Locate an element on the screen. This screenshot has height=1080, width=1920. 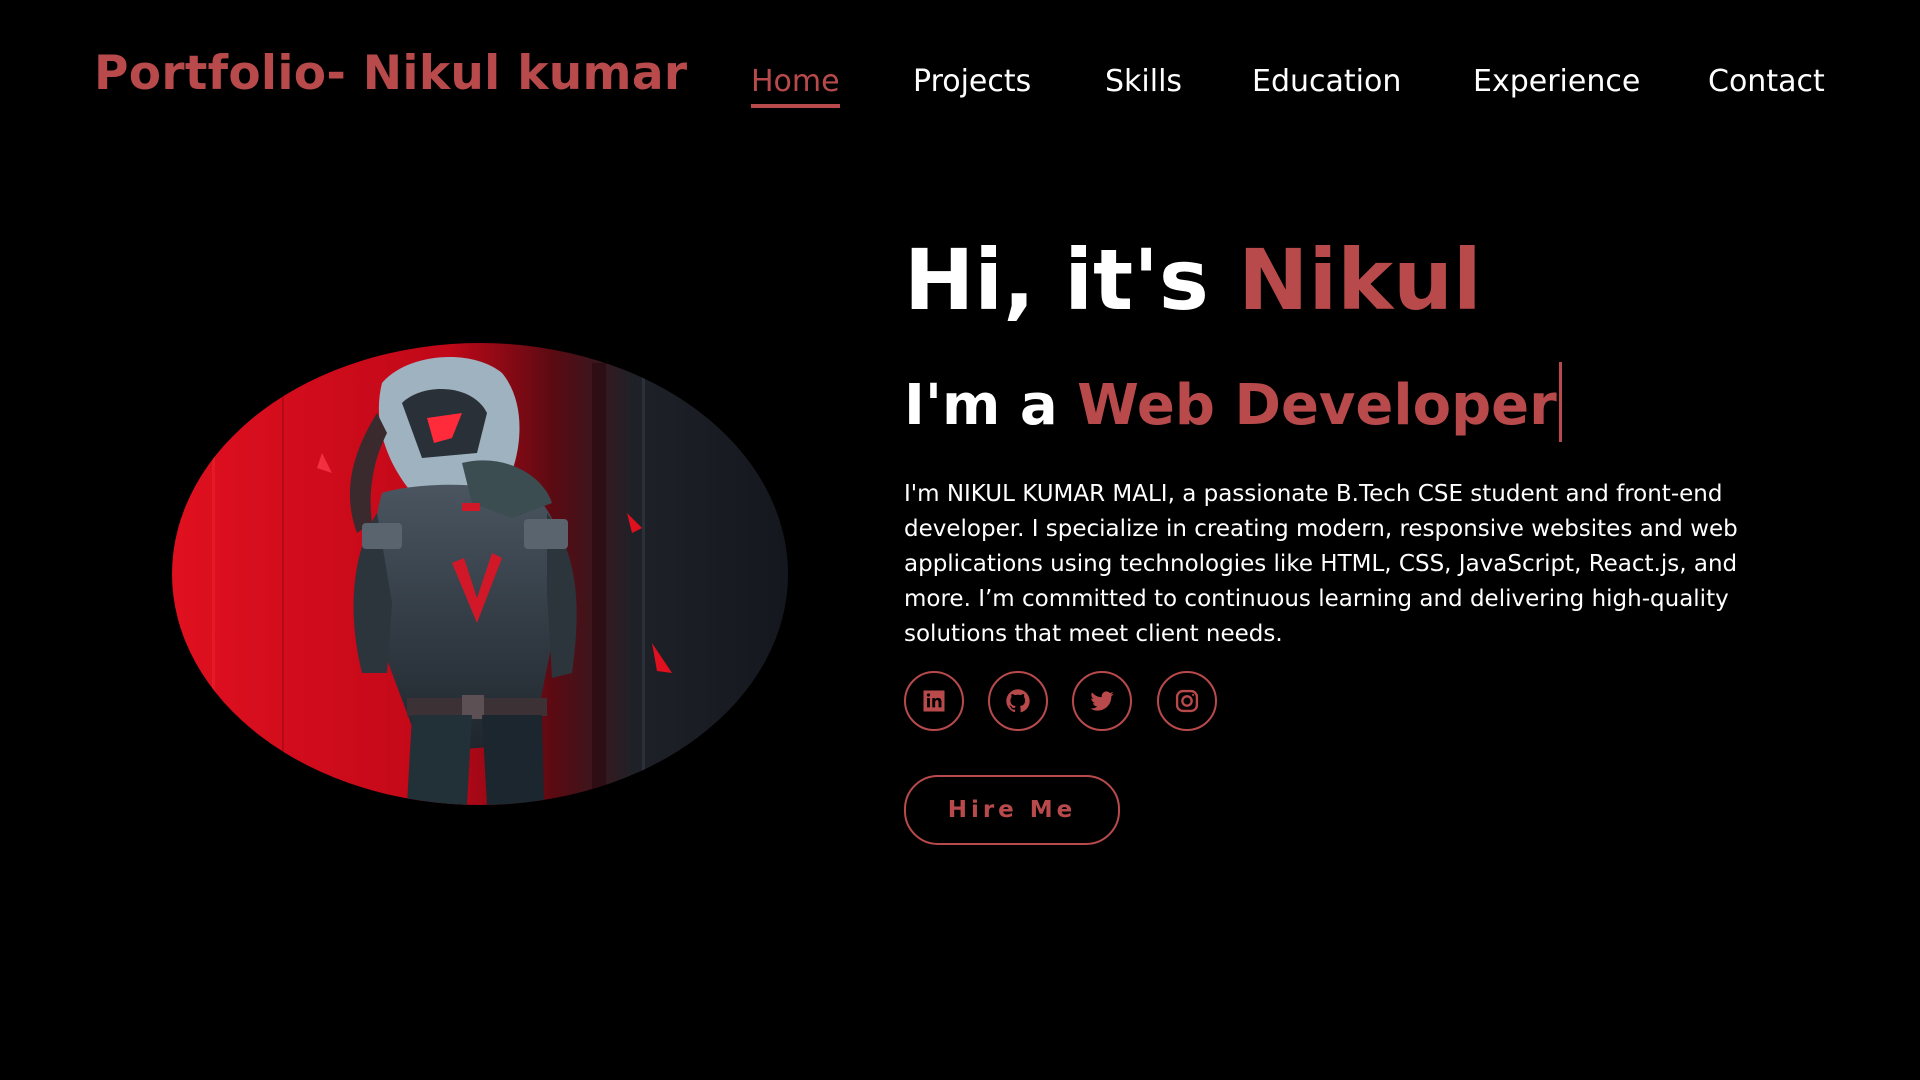
nav-projects-link: Projects is located at coordinates (972, 81).